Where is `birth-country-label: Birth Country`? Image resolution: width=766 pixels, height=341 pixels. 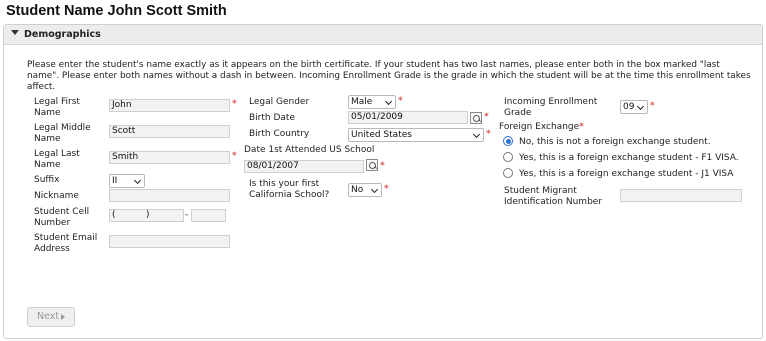 birth-country-label: Birth Country is located at coordinates (279, 134).